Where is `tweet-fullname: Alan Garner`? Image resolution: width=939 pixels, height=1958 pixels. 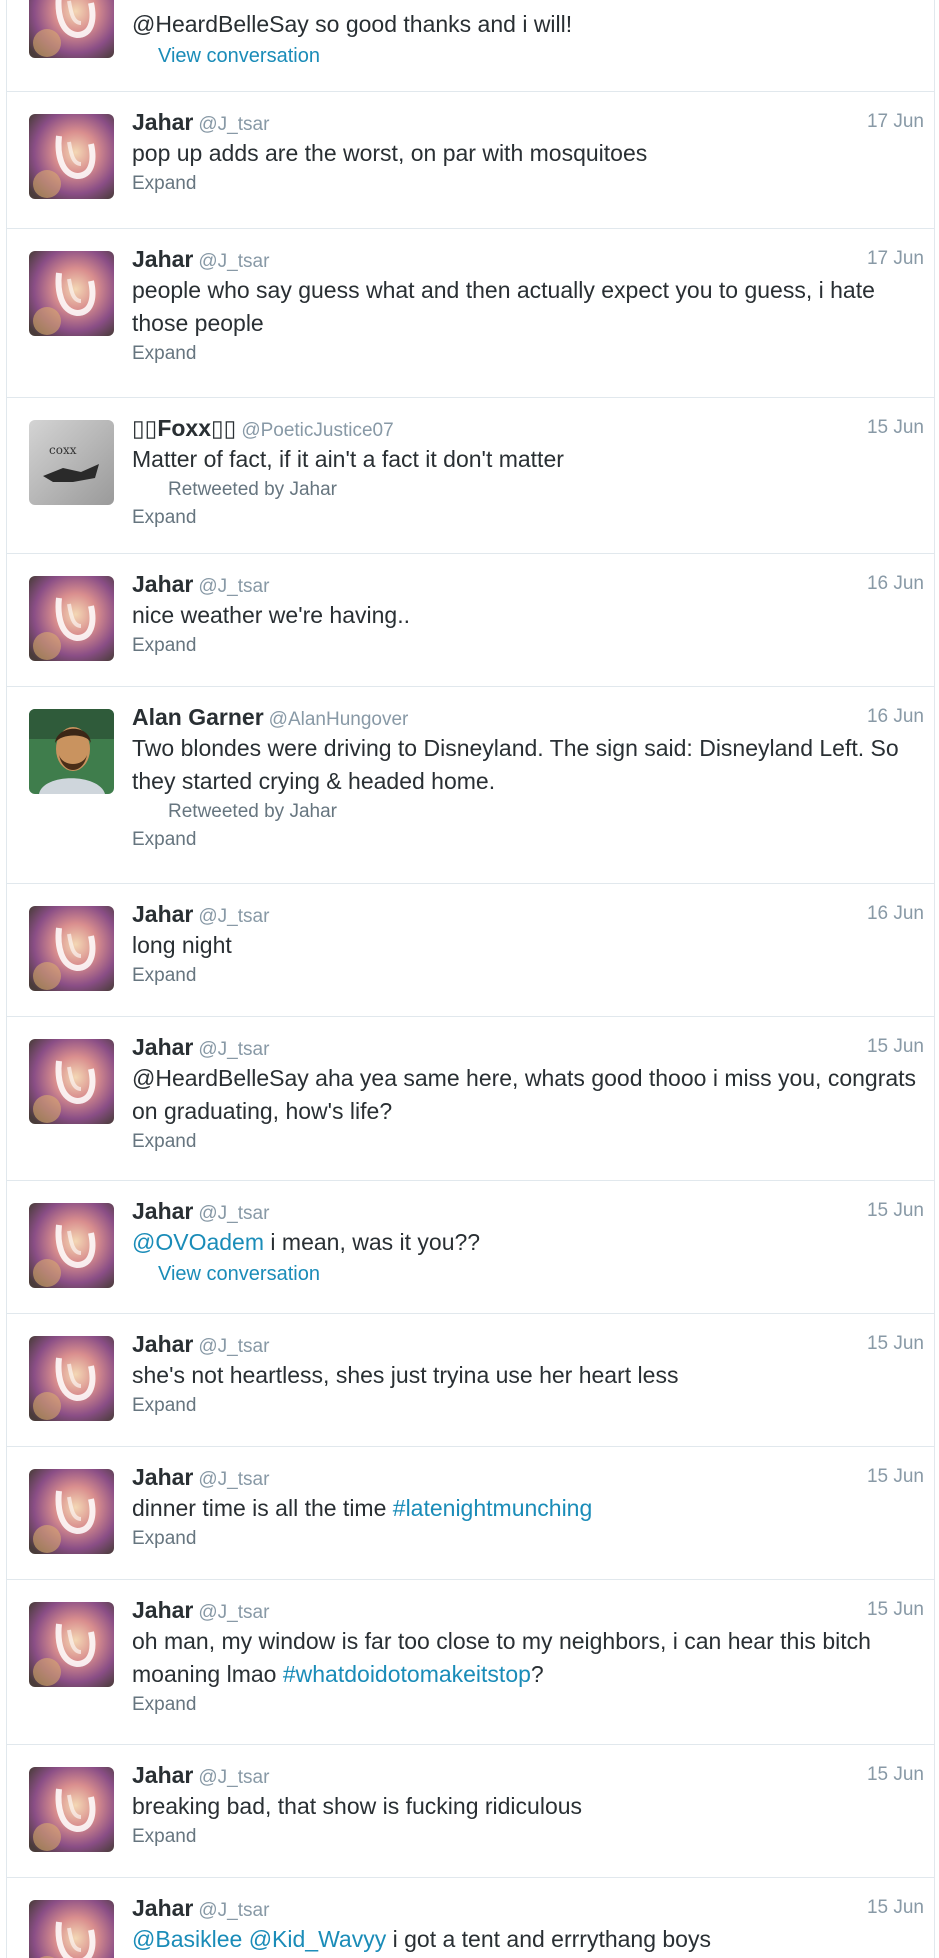 tweet-fullname: Alan Garner is located at coordinates (198, 717).